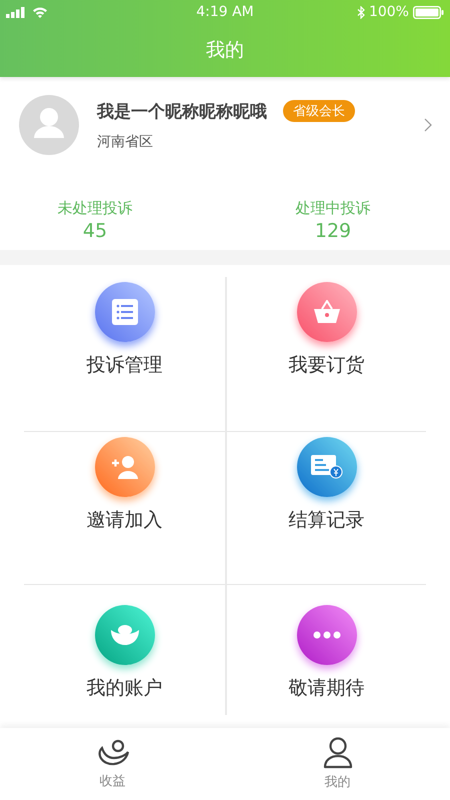 The height and width of the screenshot is (800, 450). Describe the element at coordinates (337, 753) in the screenshot. I see `user-icon` at that location.